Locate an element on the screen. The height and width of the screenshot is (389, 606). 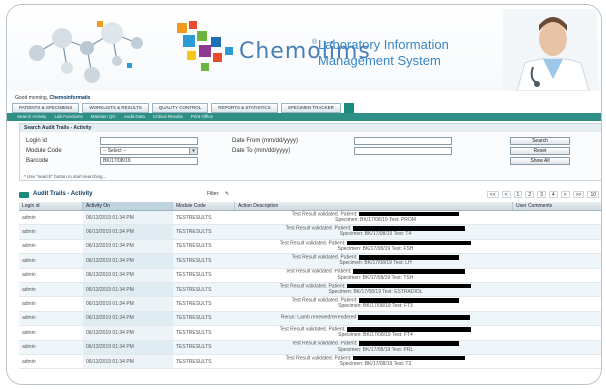
tab-reports-statistics: REPORTS & STATISTICS is located at coordinates (244, 108).